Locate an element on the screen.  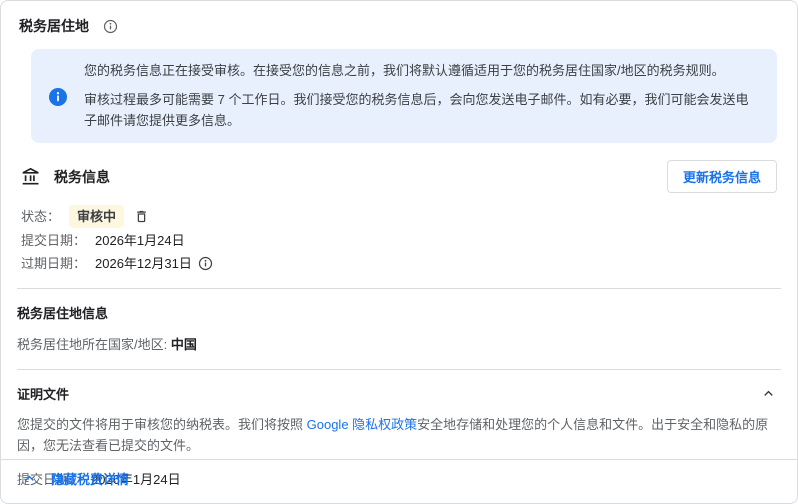
footer: 隐藏税费详情 is located at coordinates (399, 481).